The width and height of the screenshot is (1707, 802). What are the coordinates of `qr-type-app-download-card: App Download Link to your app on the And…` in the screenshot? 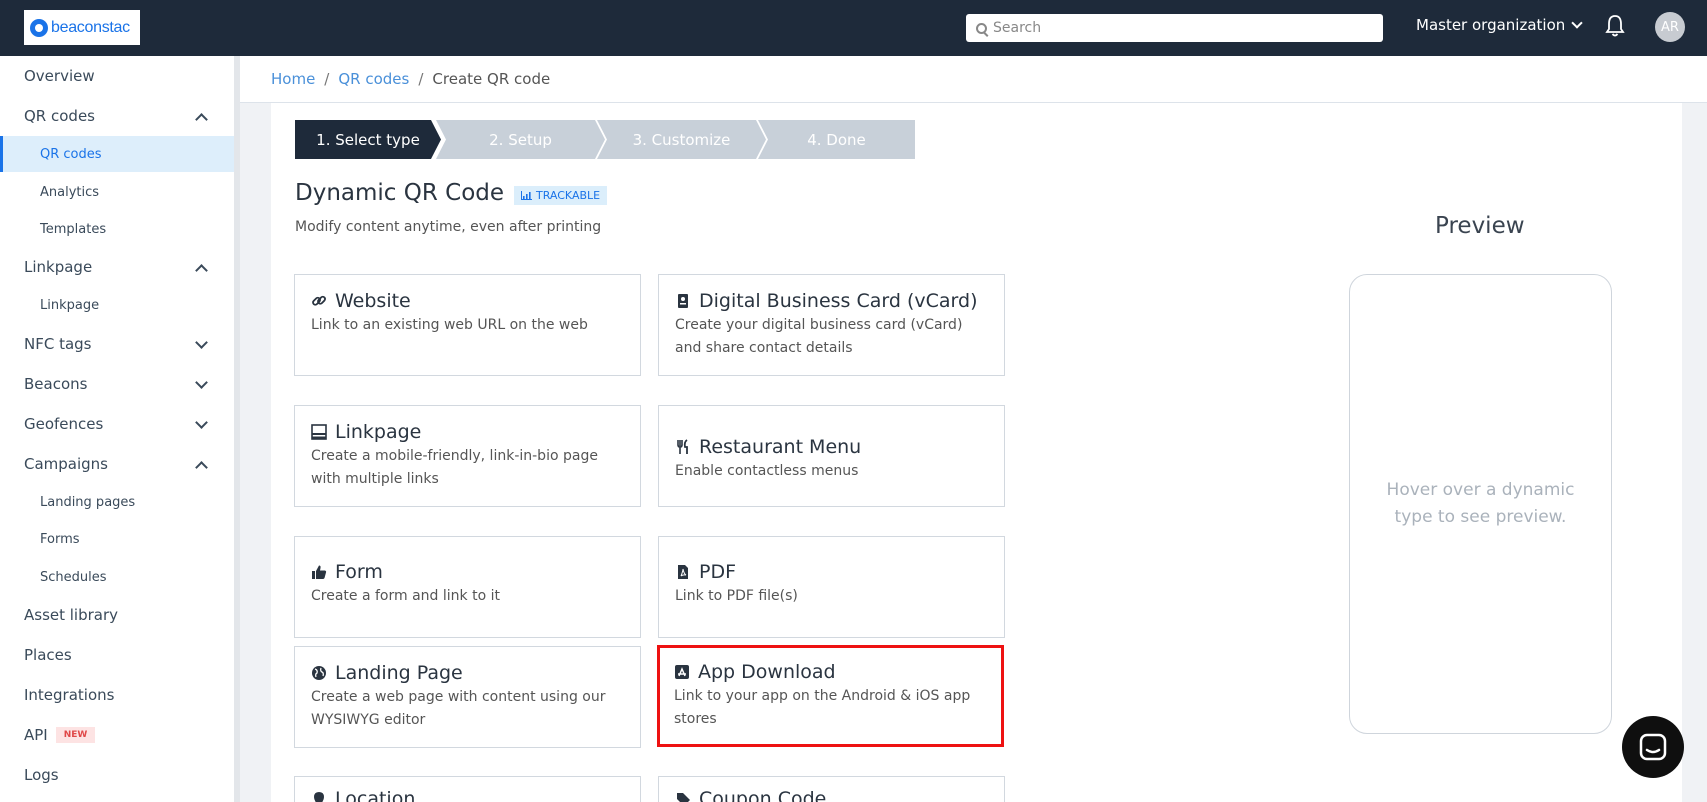 It's located at (830, 696).